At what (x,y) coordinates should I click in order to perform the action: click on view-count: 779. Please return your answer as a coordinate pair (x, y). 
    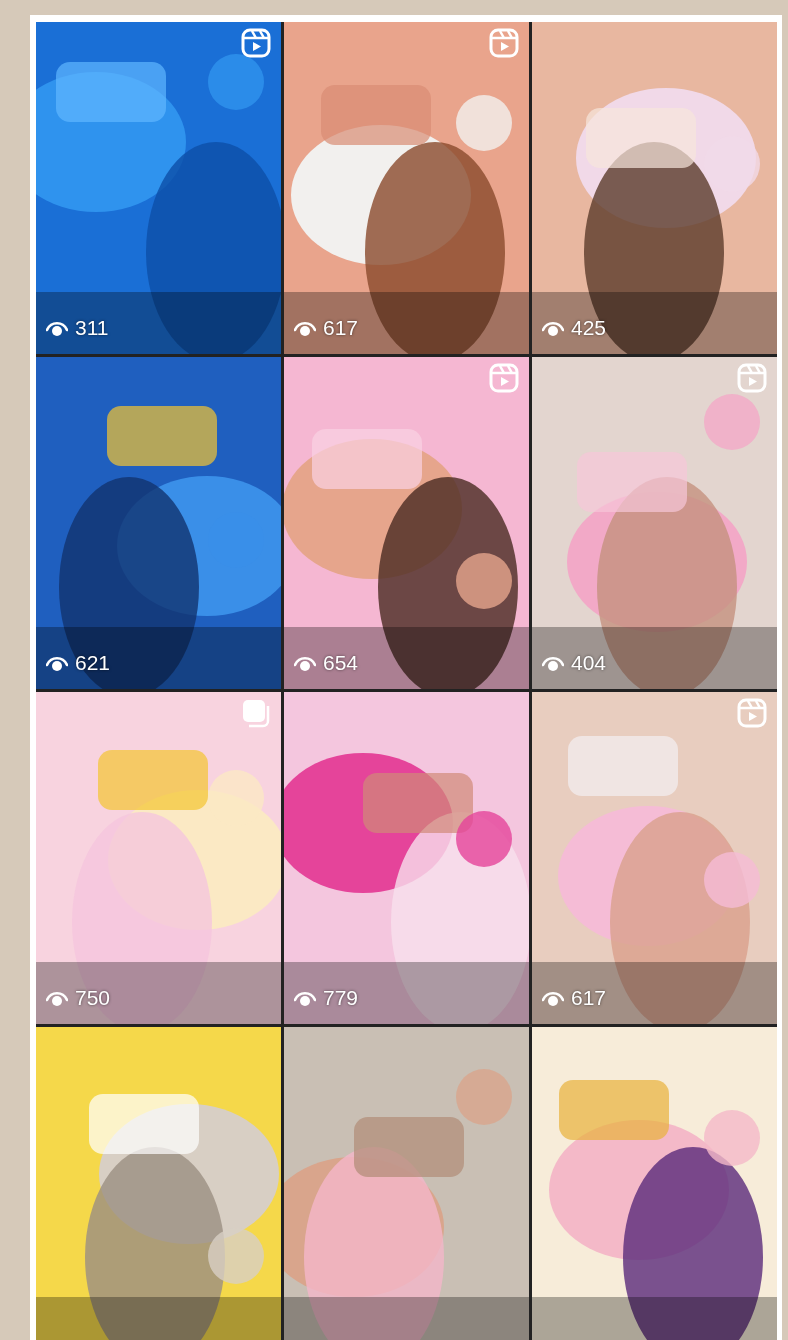
    Looking at the image, I should click on (341, 997).